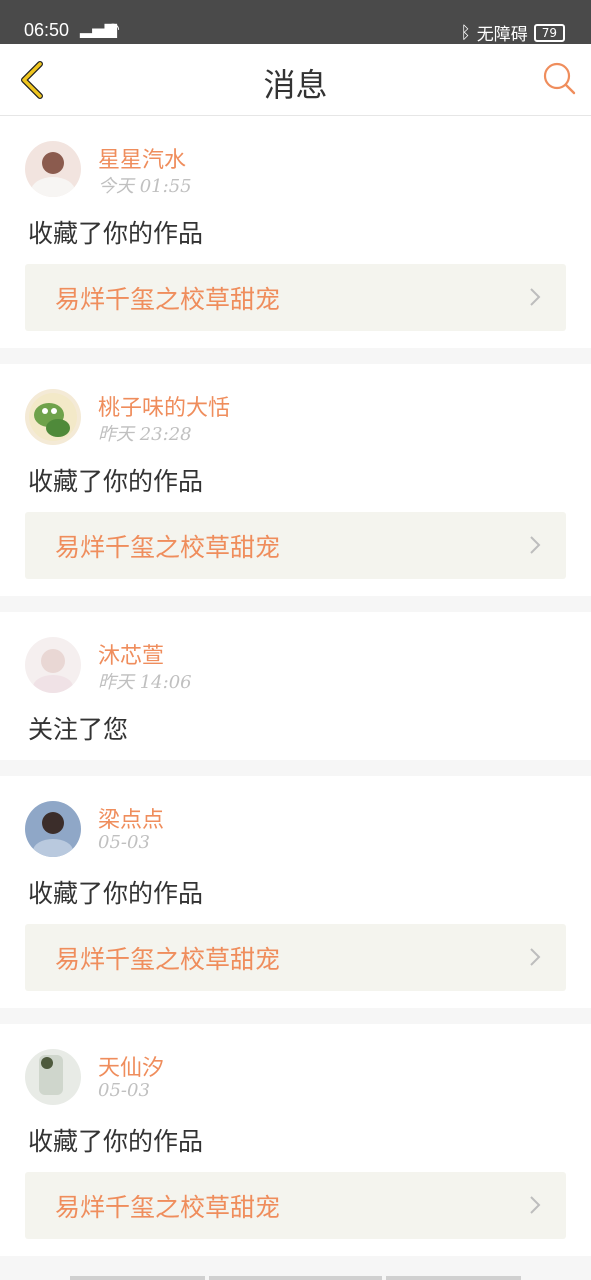  Describe the element at coordinates (295, 85) in the screenshot. I see `page-title: 消息` at that location.